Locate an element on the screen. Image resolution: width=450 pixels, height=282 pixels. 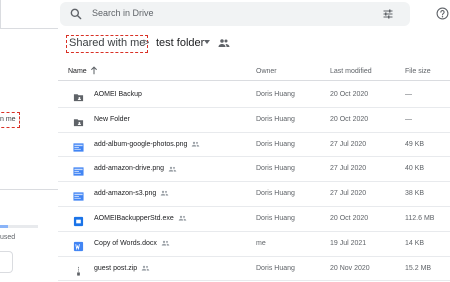
table-row: New Folder Doris Huang 20 Oct 2020 — is located at coordinates (254, 120).